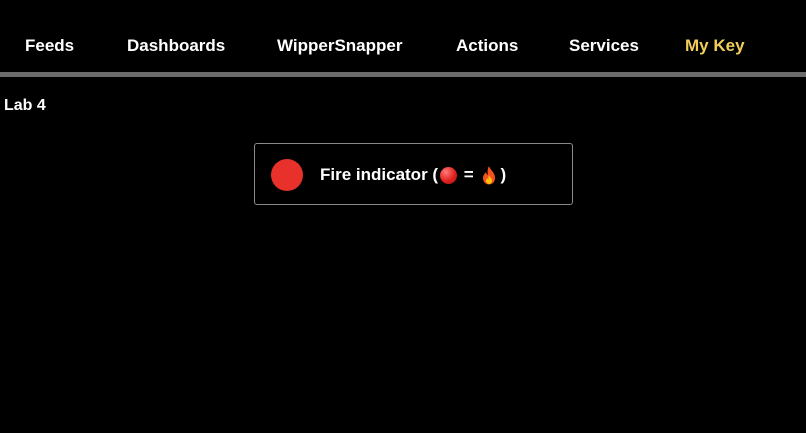 The image size is (806, 433). Describe the element at coordinates (176, 46) in the screenshot. I see `nav-dashboards: Dashboards` at that location.